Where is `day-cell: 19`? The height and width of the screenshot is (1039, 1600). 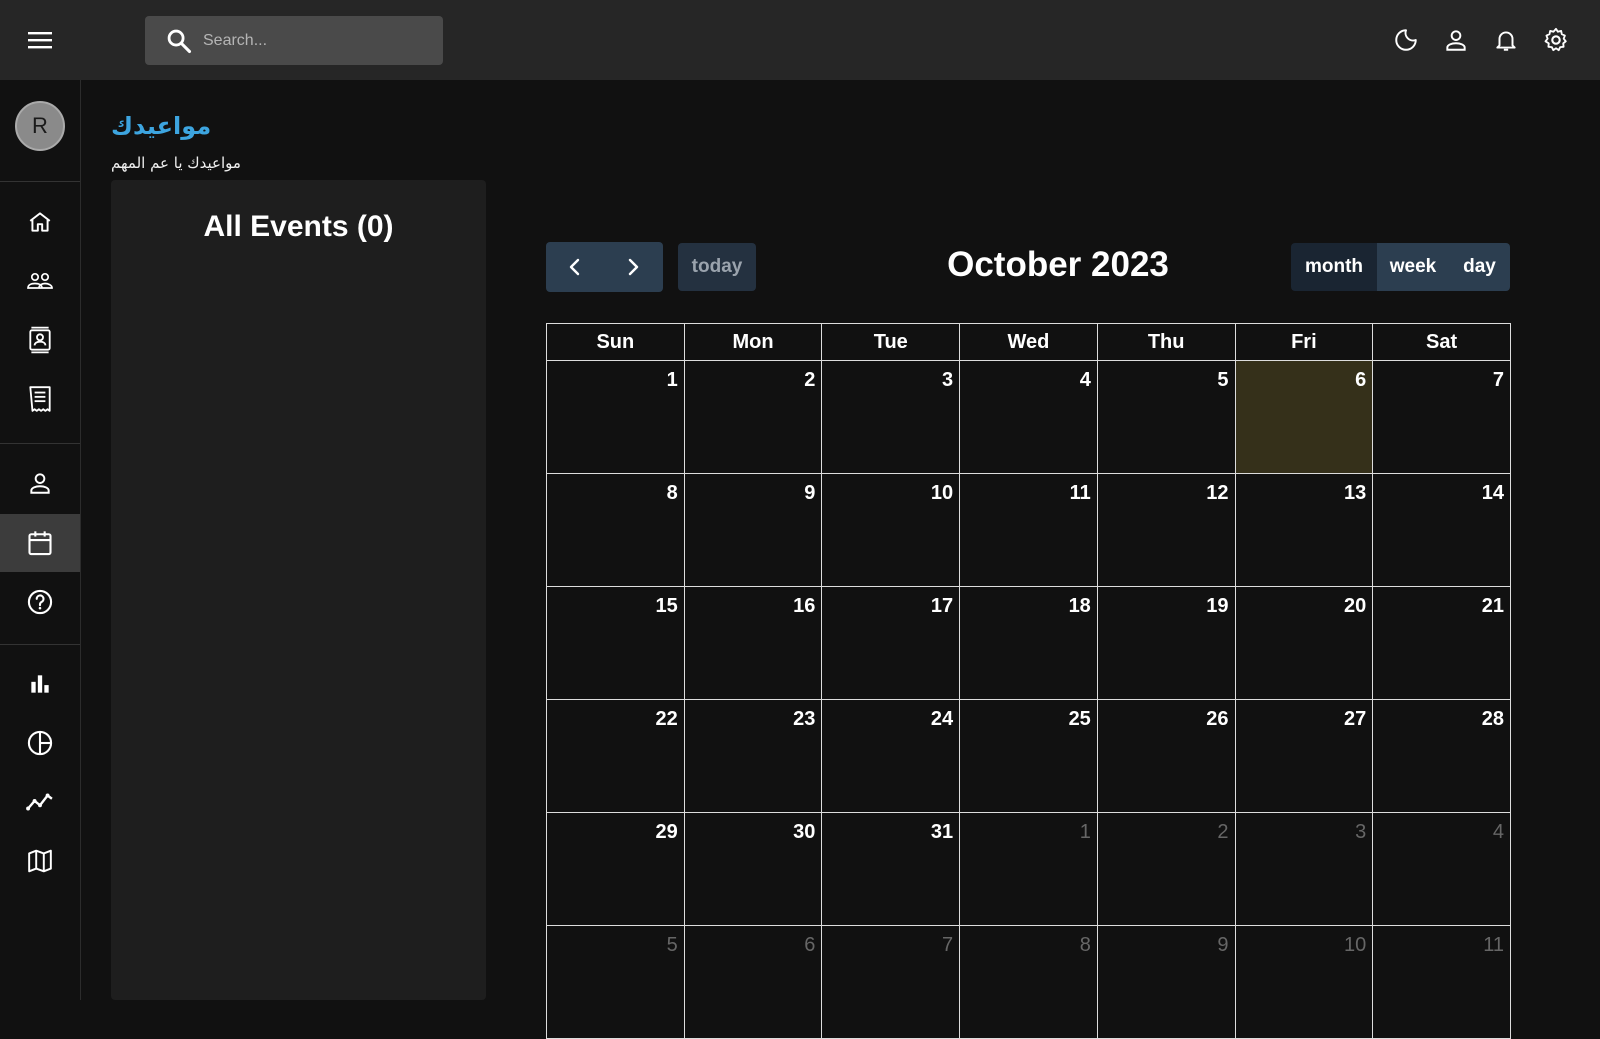 day-cell: 19 is located at coordinates (1166, 643).